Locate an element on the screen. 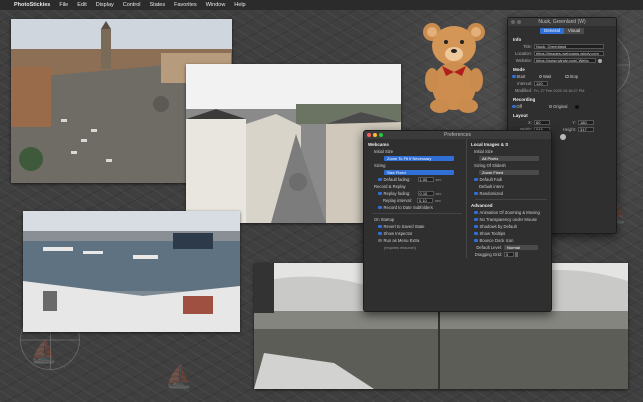 This screenshot has width=643, height=402. mode-wait-label: Wait is located at coordinates (547, 76).